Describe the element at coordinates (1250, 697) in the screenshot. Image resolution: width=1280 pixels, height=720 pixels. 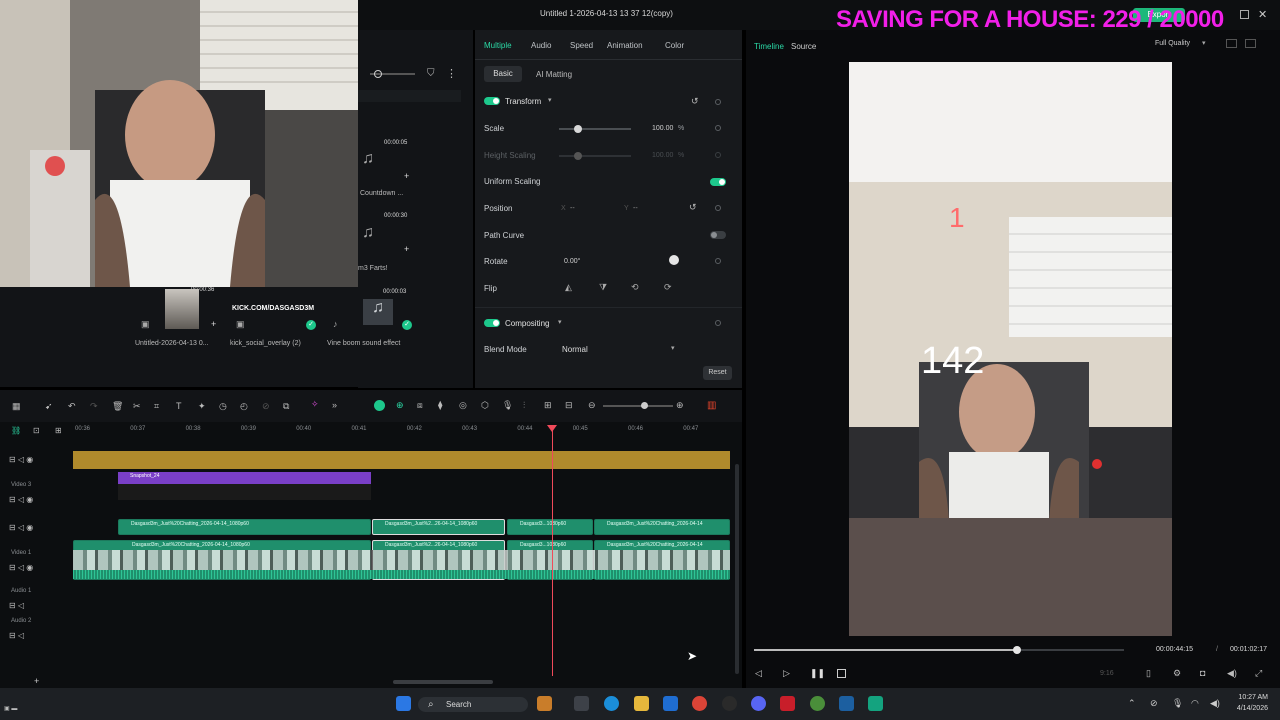
I see `clock-time: 10:27 AM` at that location.